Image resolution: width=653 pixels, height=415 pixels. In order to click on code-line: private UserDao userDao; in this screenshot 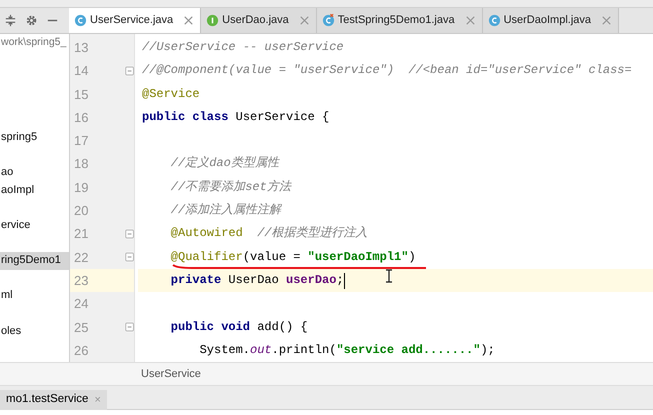, I will do `click(257, 280)`.